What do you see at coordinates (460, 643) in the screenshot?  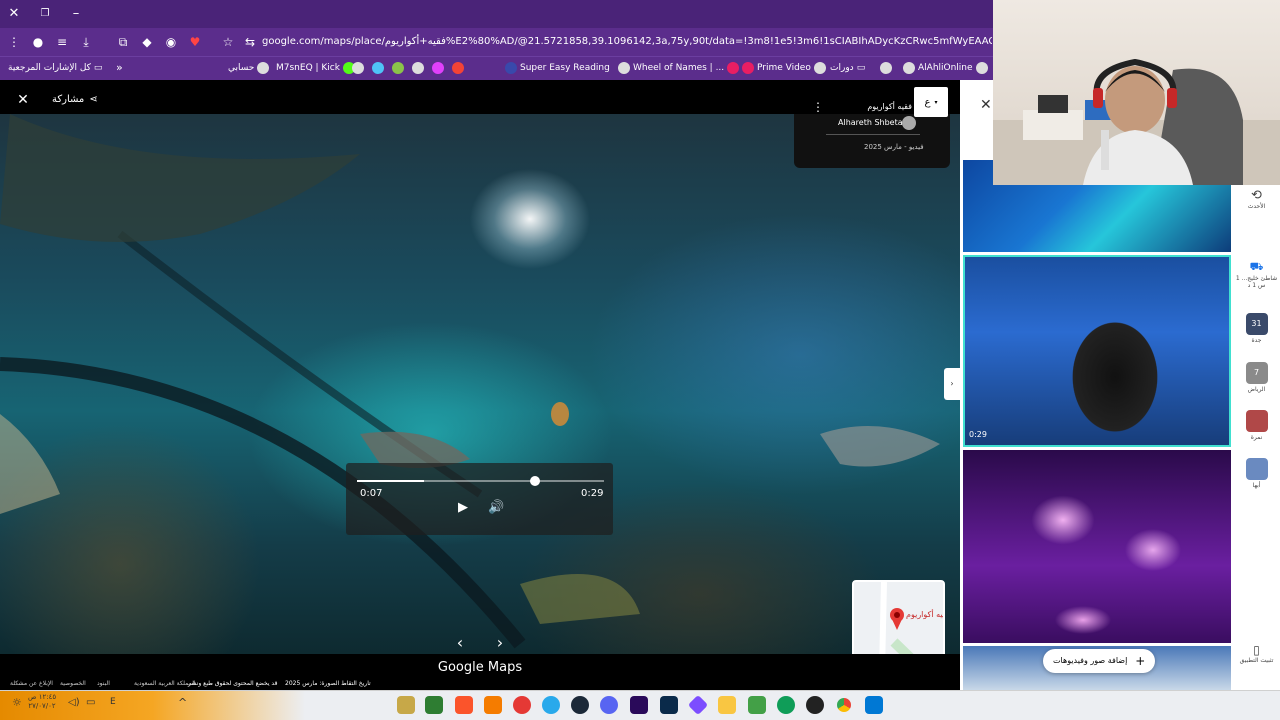 I see `previous-arrow-button: ‹` at bounding box center [460, 643].